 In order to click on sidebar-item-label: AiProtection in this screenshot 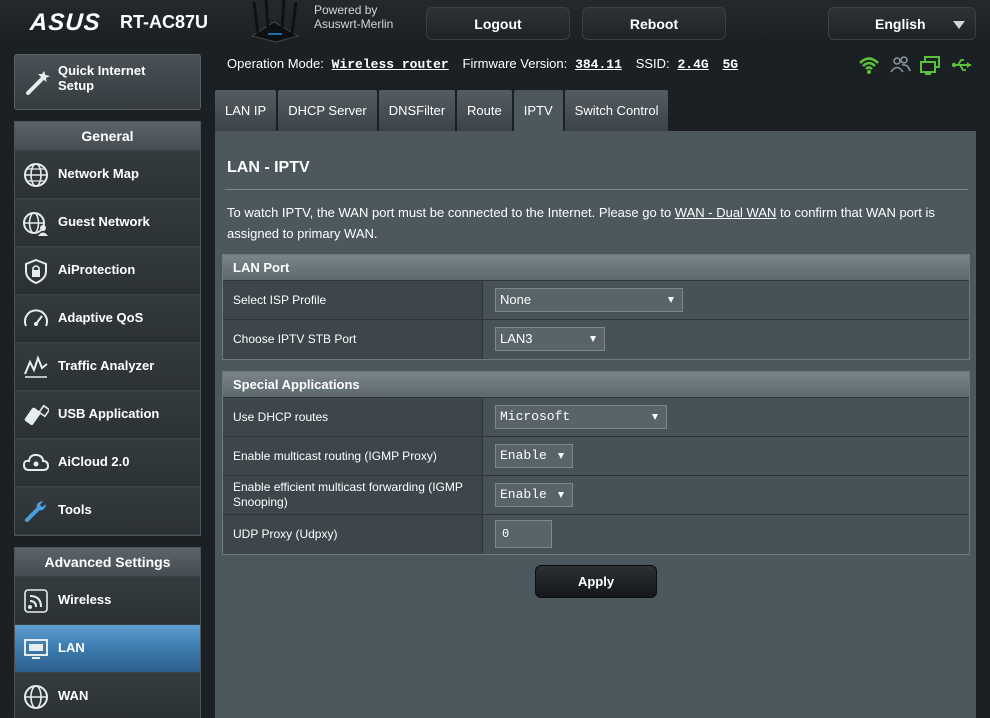, I will do `click(97, 269)`.